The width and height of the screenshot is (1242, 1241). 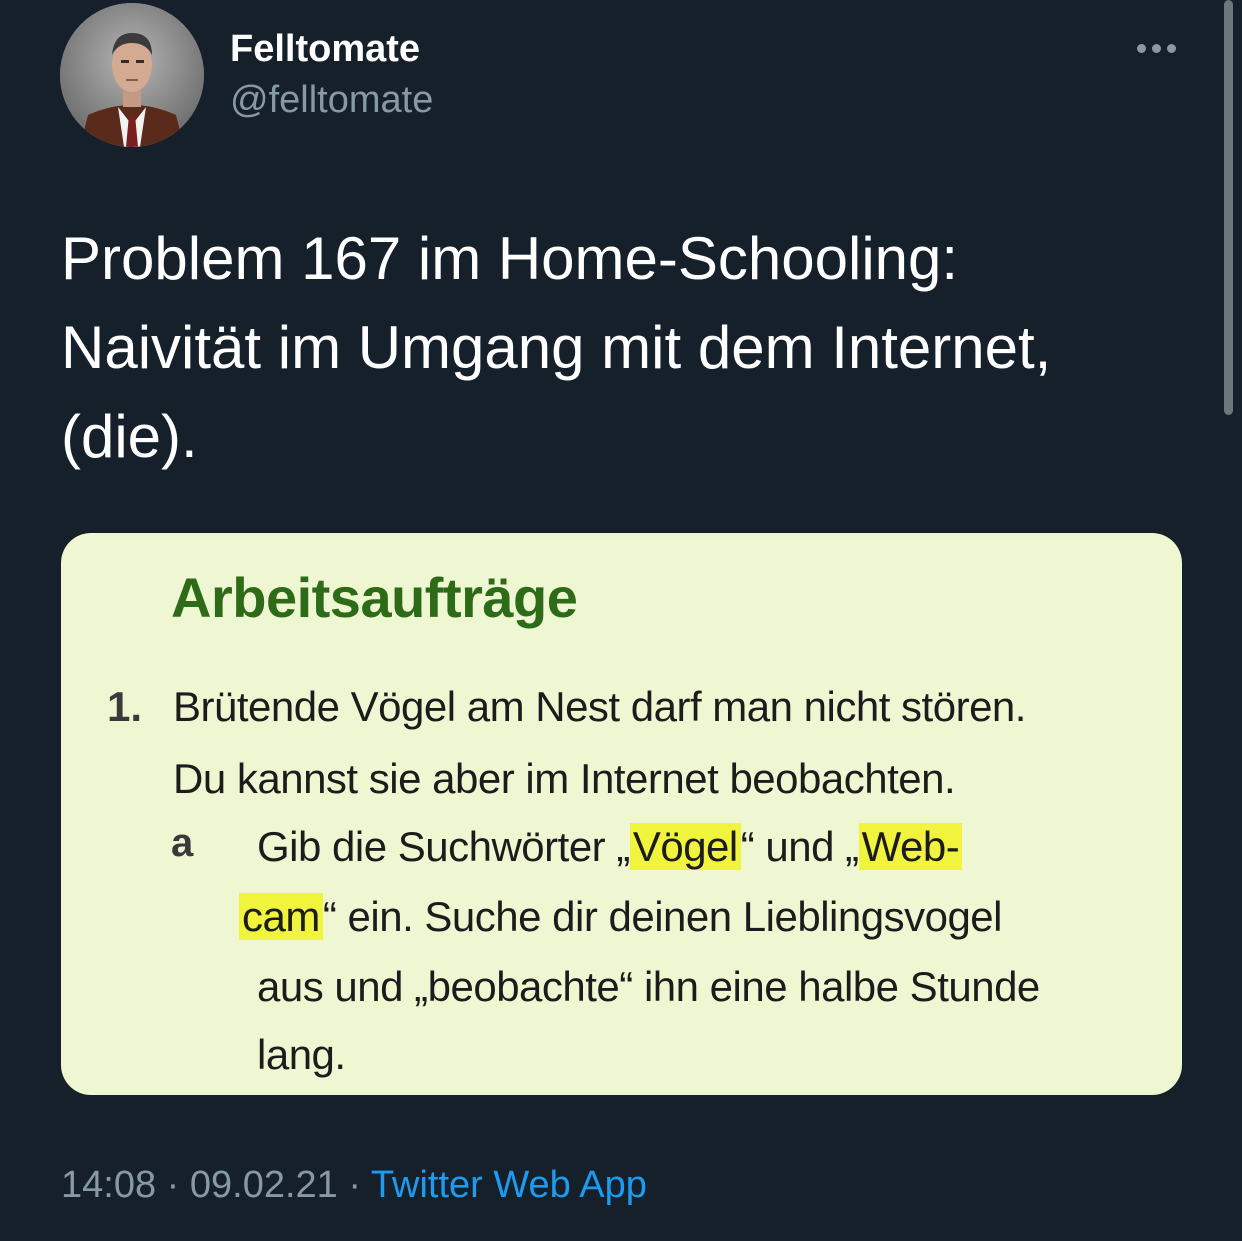 I want to click on worksheet-text: Gib die Suchwörter „, so click(x=443, y=846).